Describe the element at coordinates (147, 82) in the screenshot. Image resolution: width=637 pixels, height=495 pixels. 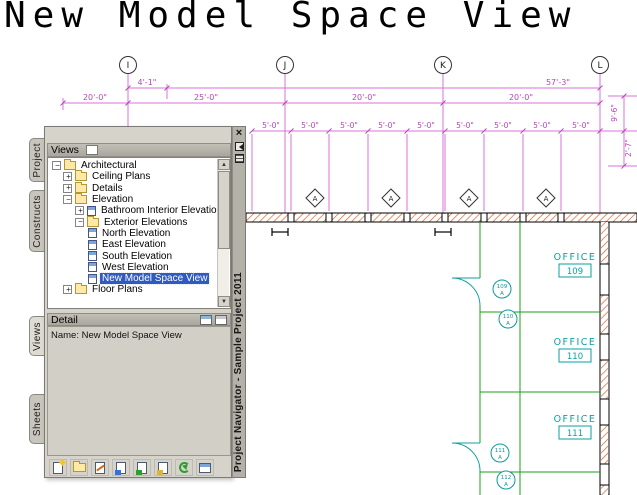
I see `dim-label: 4'-1"` at that location.